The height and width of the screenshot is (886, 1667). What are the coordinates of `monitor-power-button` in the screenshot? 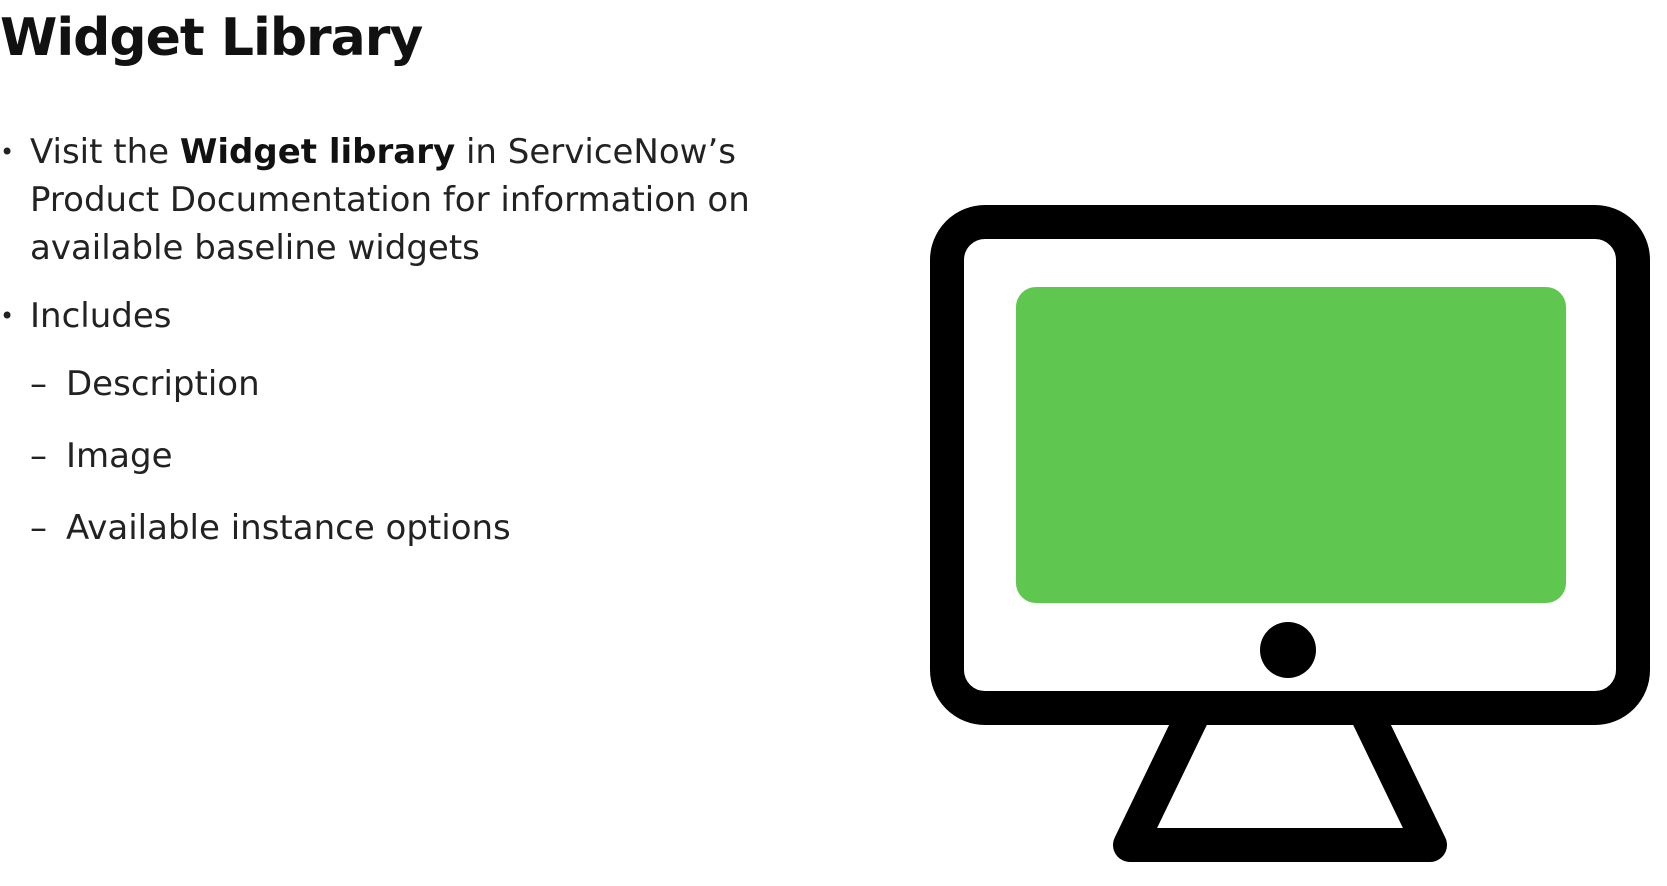 It's located at (1288, 650).